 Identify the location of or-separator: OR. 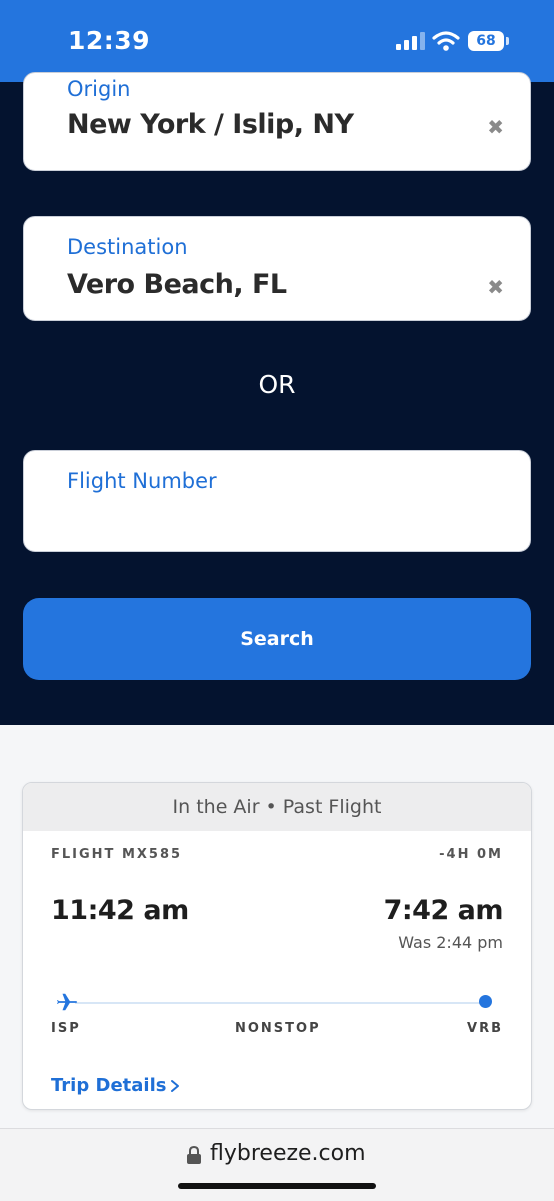
(277, 384).